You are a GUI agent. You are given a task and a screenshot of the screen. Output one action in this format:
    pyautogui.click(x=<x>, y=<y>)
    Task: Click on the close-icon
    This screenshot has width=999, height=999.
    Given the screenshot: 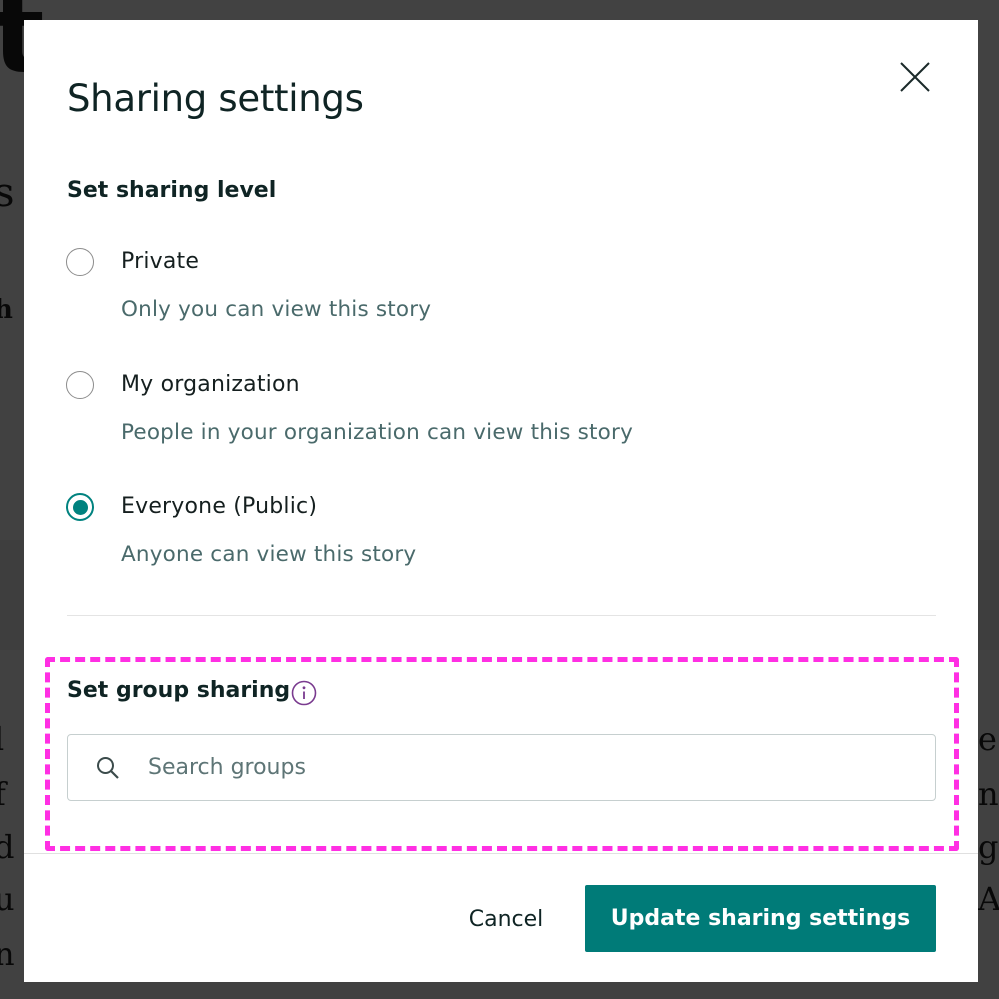 What is the action you would take?
    pyautogui.click(x=915, y=77)
    